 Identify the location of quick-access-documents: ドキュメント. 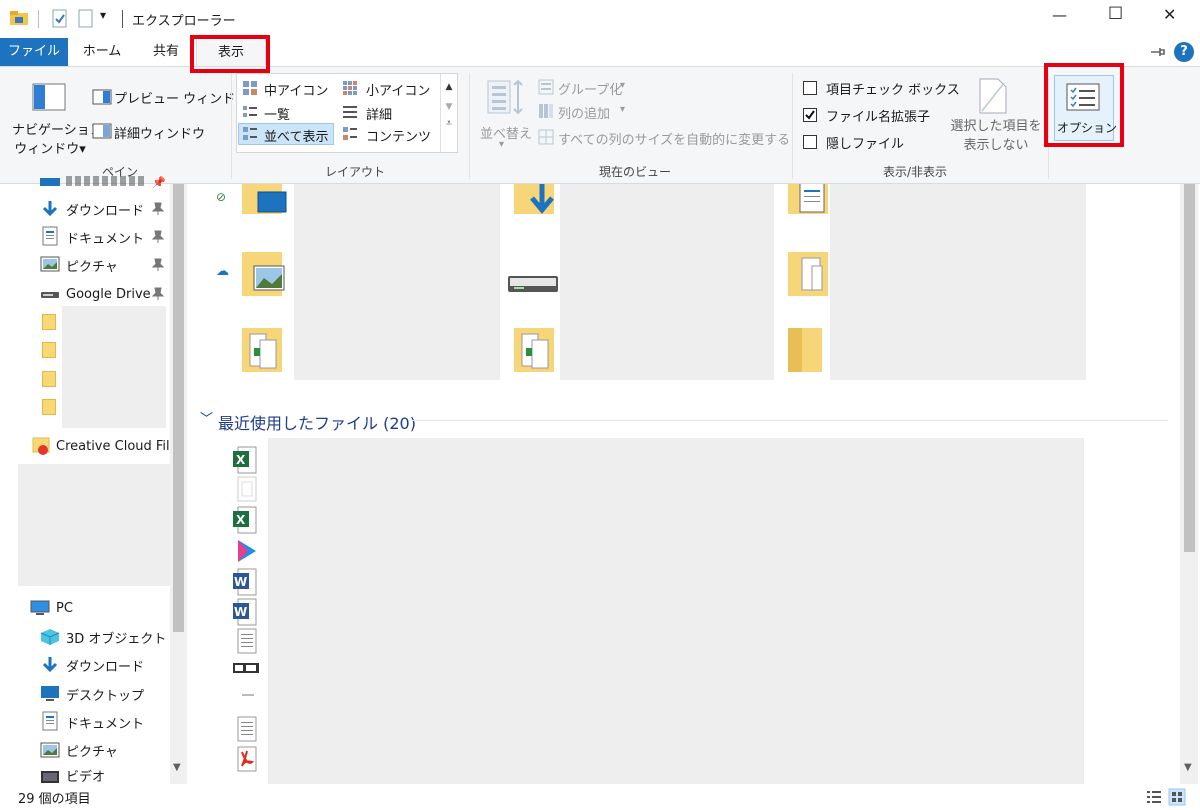
(105, 237).